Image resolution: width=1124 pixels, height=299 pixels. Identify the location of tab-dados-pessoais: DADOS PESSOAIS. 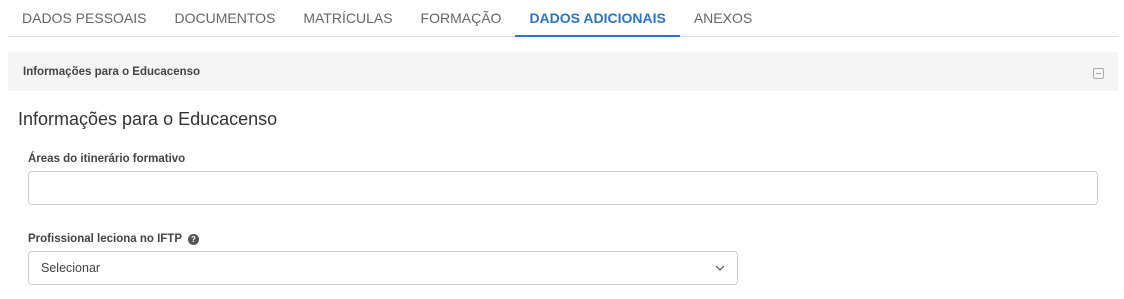
(84, 18).